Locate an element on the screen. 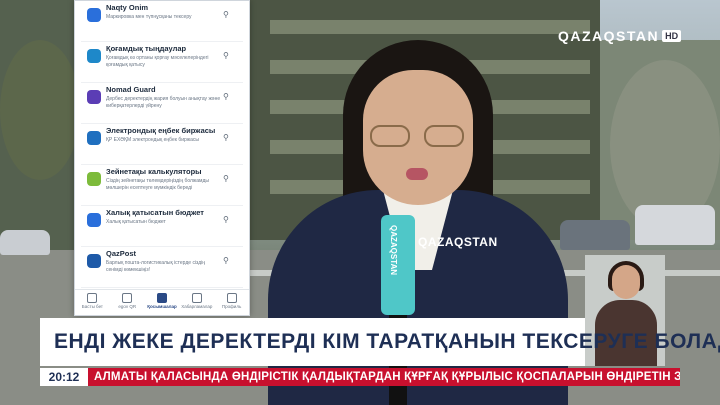 This screenshot has width=720, height=405. hd-badge: HD is located at coordinates (672, 36).